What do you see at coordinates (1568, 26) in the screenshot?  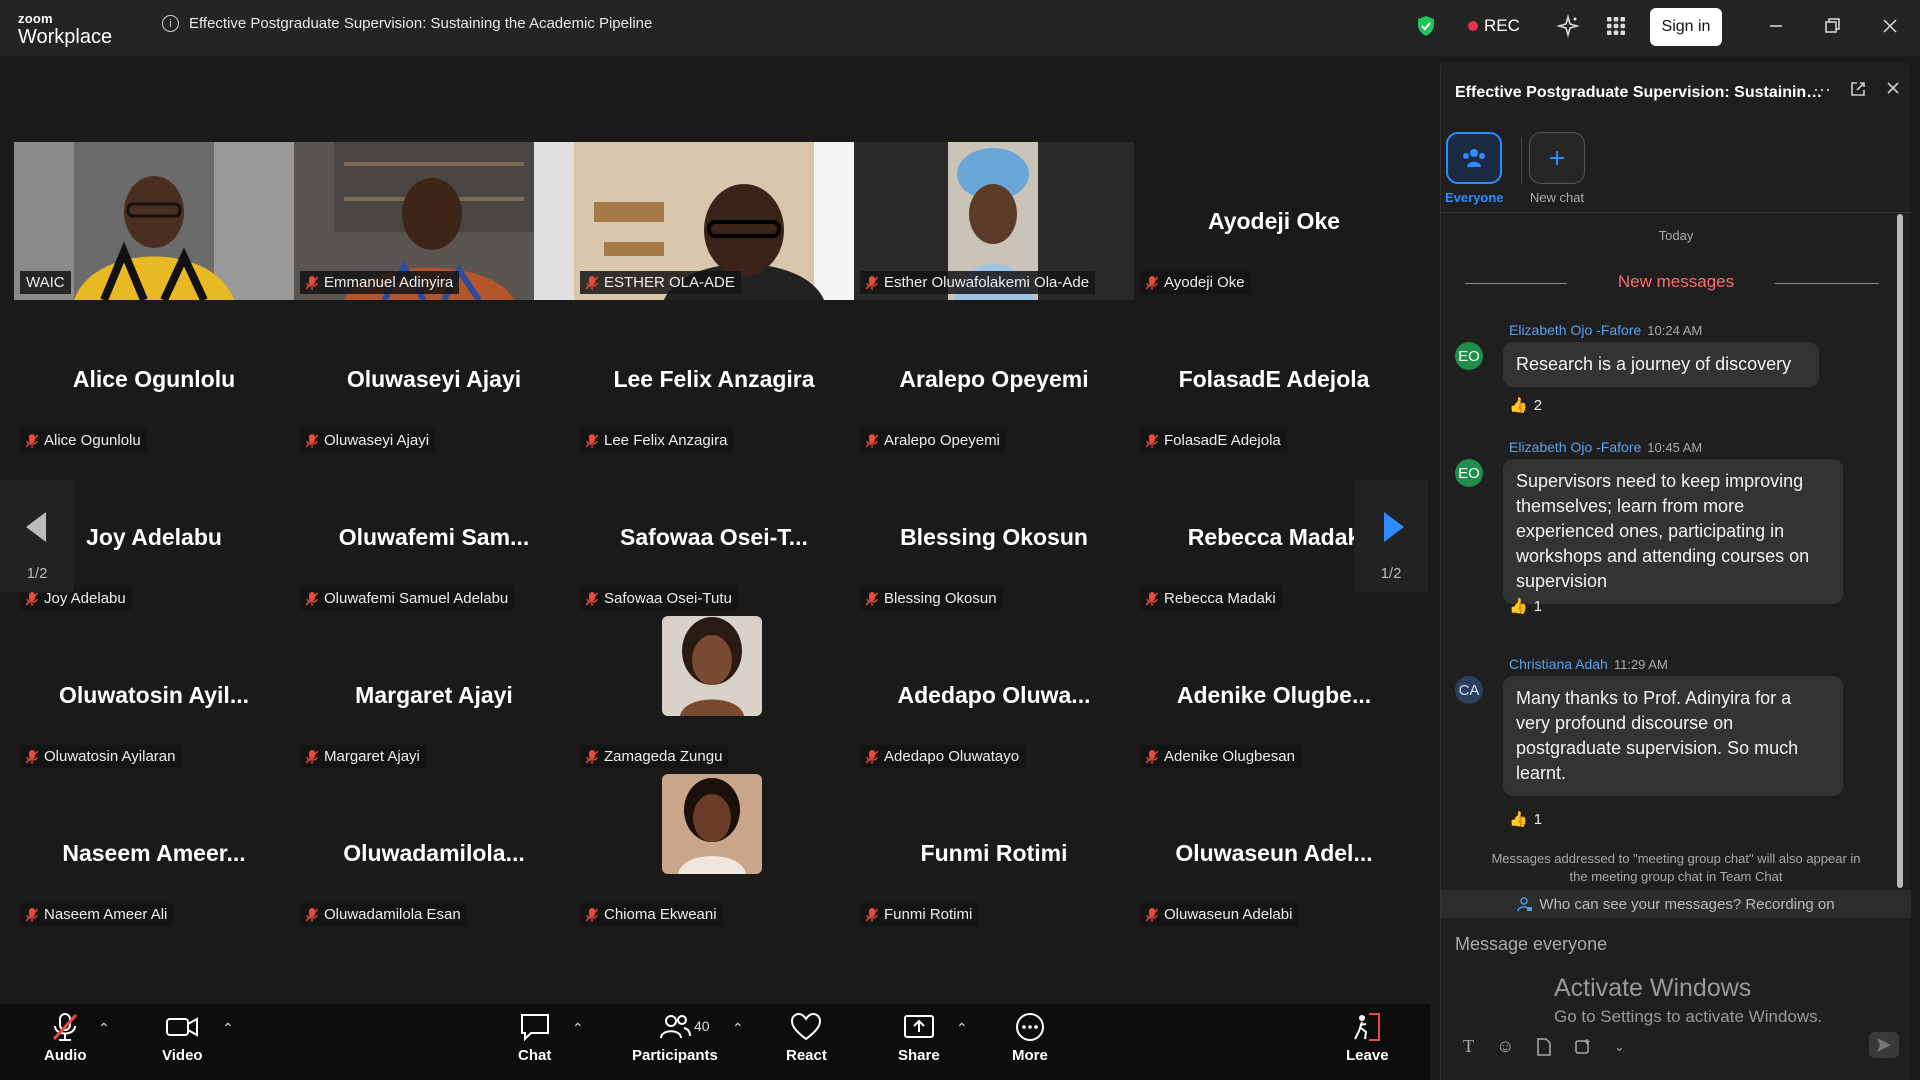 I see `ai-companion-icon` at bounding box center [1568, 26].